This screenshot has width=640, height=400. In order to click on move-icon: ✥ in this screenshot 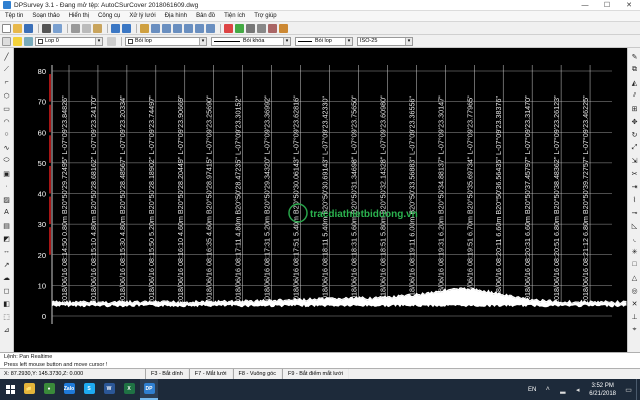, I will do `click(634, 121)`.